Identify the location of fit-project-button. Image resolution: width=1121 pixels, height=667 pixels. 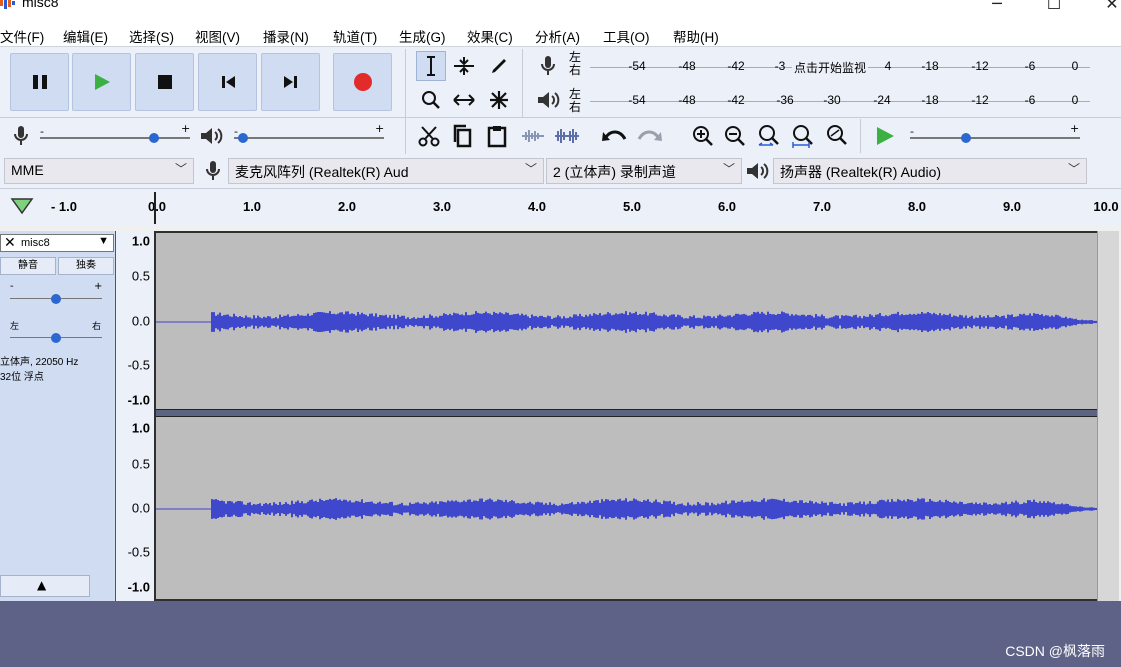
(803, 136).